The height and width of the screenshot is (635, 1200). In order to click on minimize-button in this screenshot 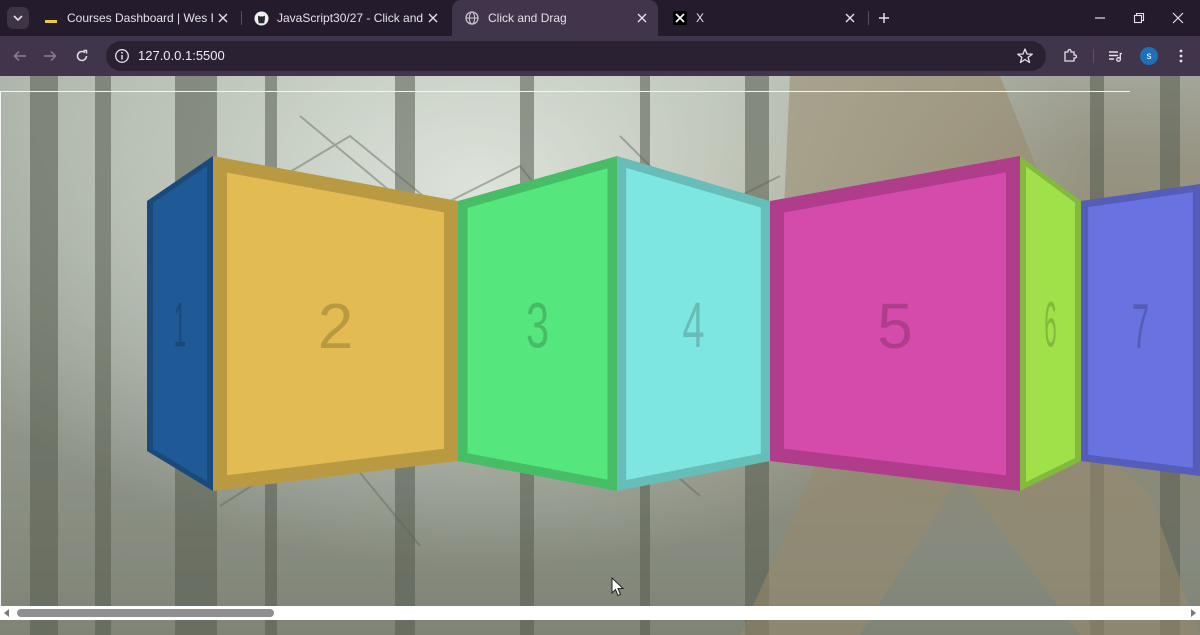, I will do `click(1100, 18)`.